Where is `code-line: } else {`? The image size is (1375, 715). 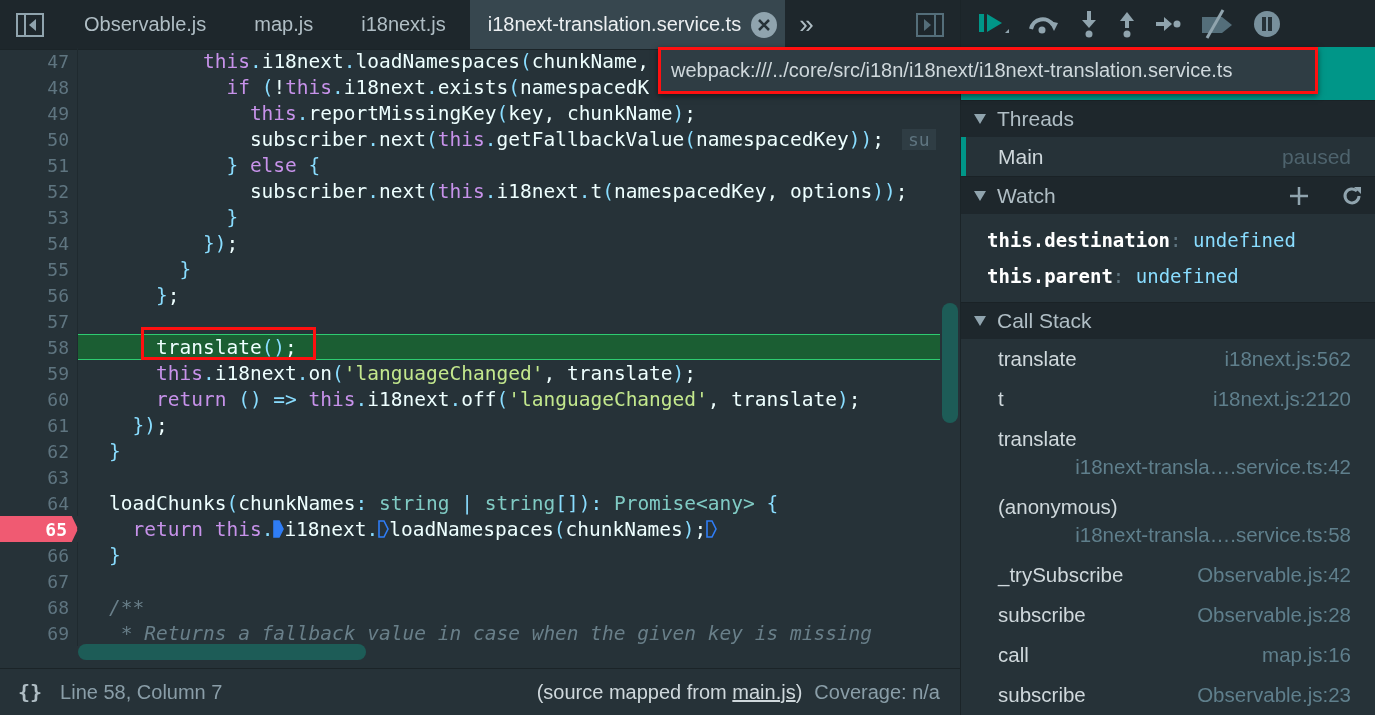
code-line: } else { is located at coordinates (273, 165).